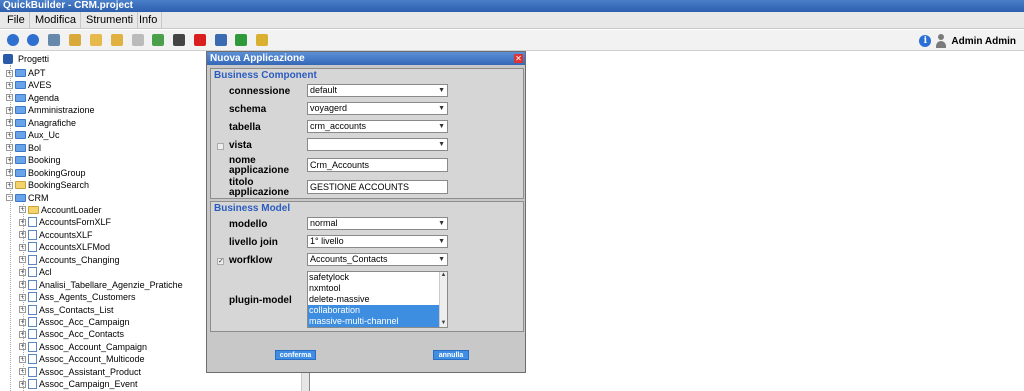 This screenshot has width=1024, height=391. What do you see at coordinates (47, 185) in the screenshot?
I see `tree-item-bookingsearch: + BookingSearch` at bounding box center [47, 185].